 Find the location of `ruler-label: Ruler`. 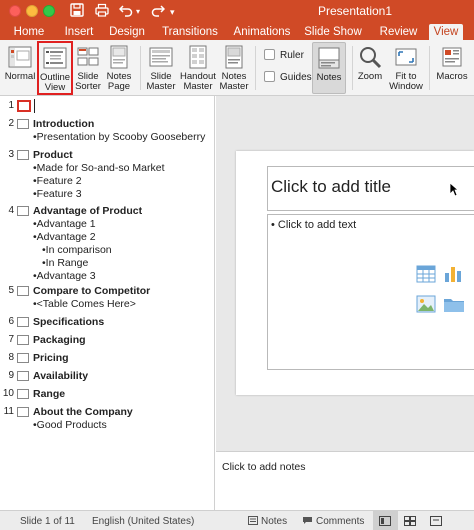

ruler-label: Ruler is located at coordinates (292, 55).